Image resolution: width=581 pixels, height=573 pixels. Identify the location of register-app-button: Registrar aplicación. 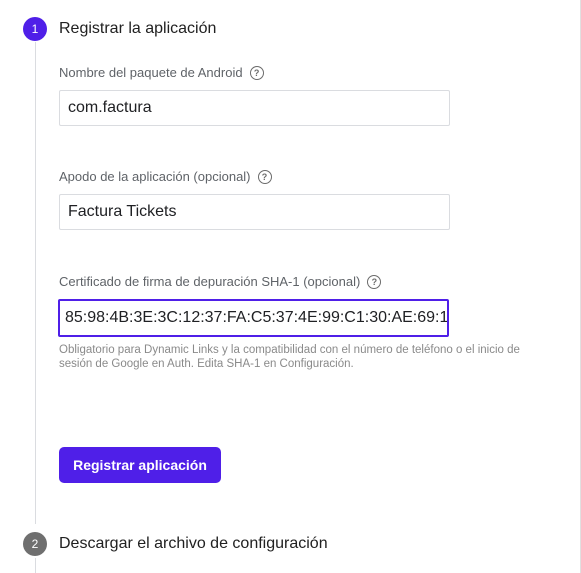
(140, 465).